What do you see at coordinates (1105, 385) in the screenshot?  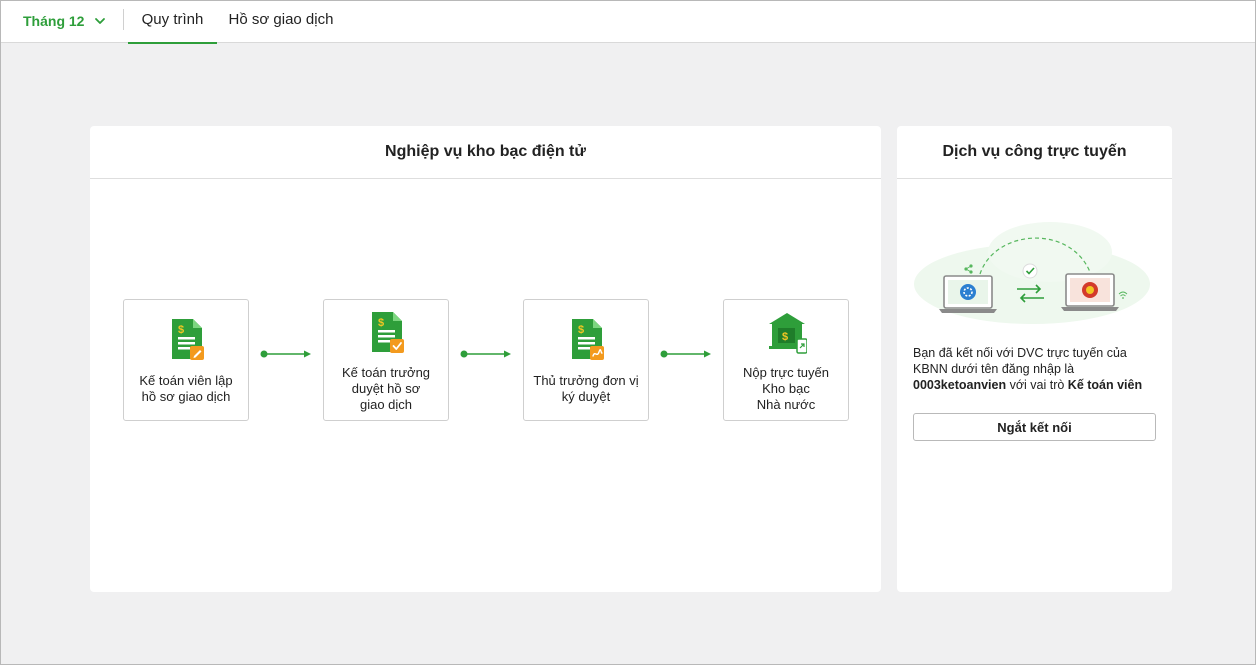 I see `role: Kế toán viên` at bounding box center [1105, 385].